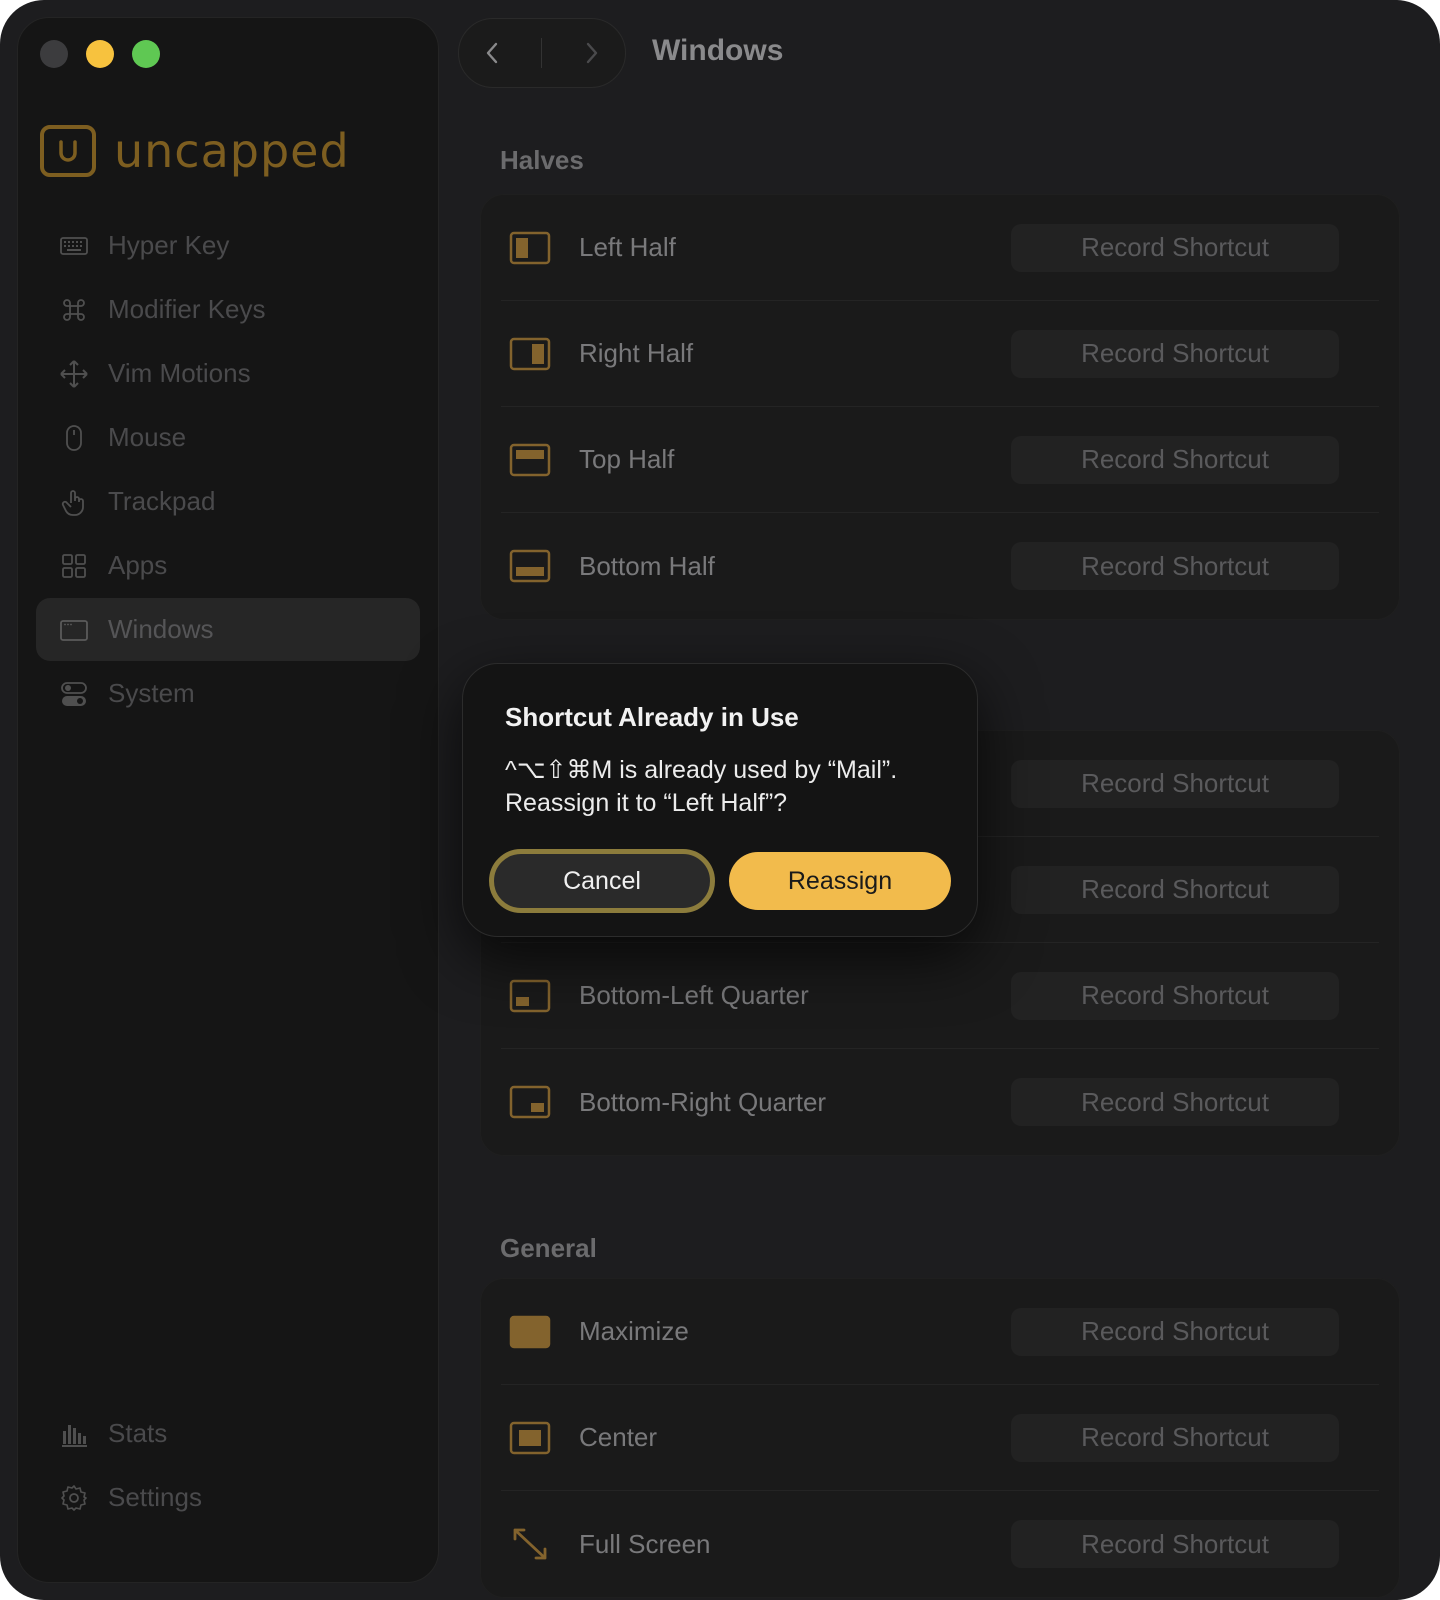 This screenshot has width=1440, height=1600. What do you see at coordinates (530, 248) in the screenshot?
I see `left-half-icon` at bounding box center [530, 248].